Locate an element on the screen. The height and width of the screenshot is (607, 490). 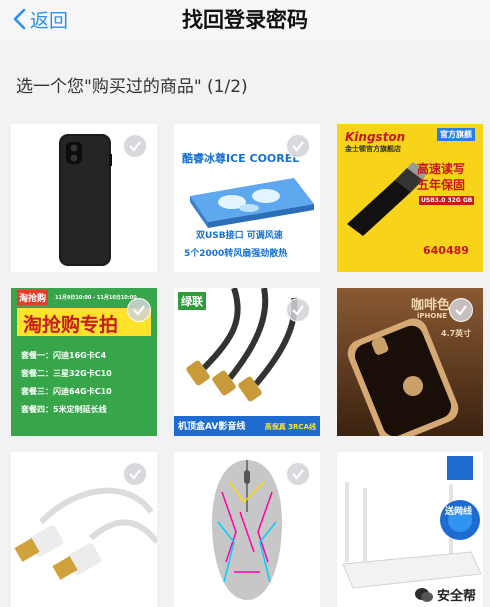
av-caption-tag: 高保真 3RCA线 is located at coordinates (290, 427).